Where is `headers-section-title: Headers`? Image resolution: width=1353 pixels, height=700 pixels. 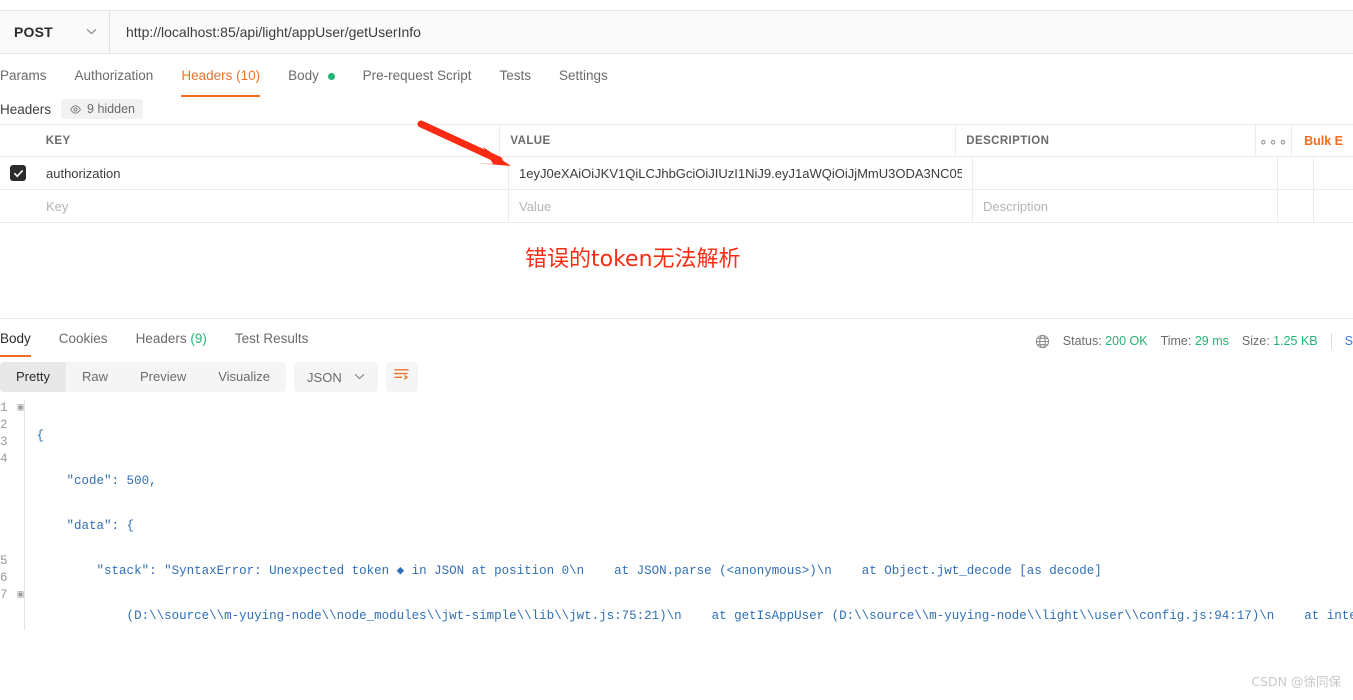
headers-section-title: Headers is located at coordinates (26, 109).